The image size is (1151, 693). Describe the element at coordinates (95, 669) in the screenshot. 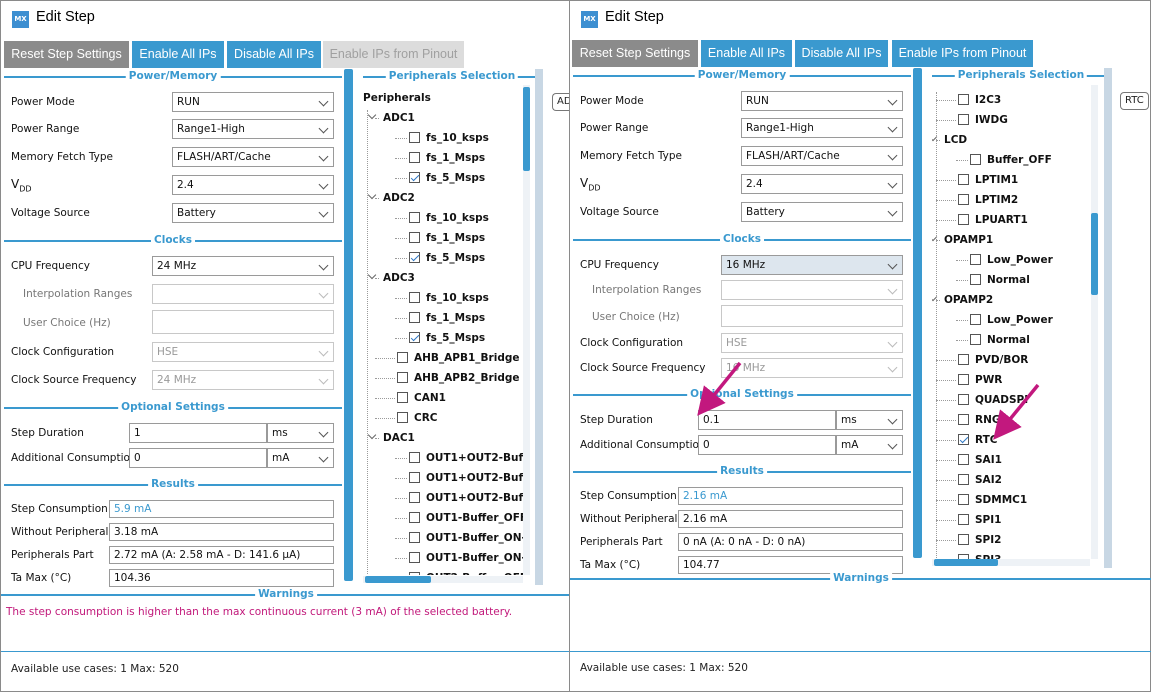

I see `available-use-cases: Available use cases: 1 Max: 520` at that location.